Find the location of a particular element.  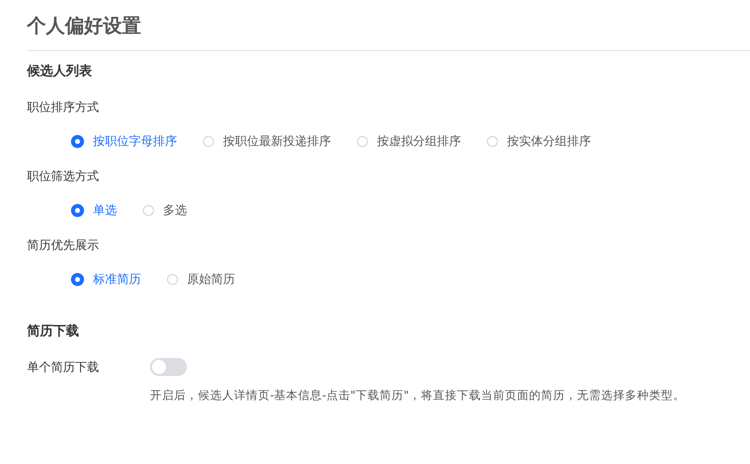

page-title: 个人偏好设置 is located at coordinates (84, 26).